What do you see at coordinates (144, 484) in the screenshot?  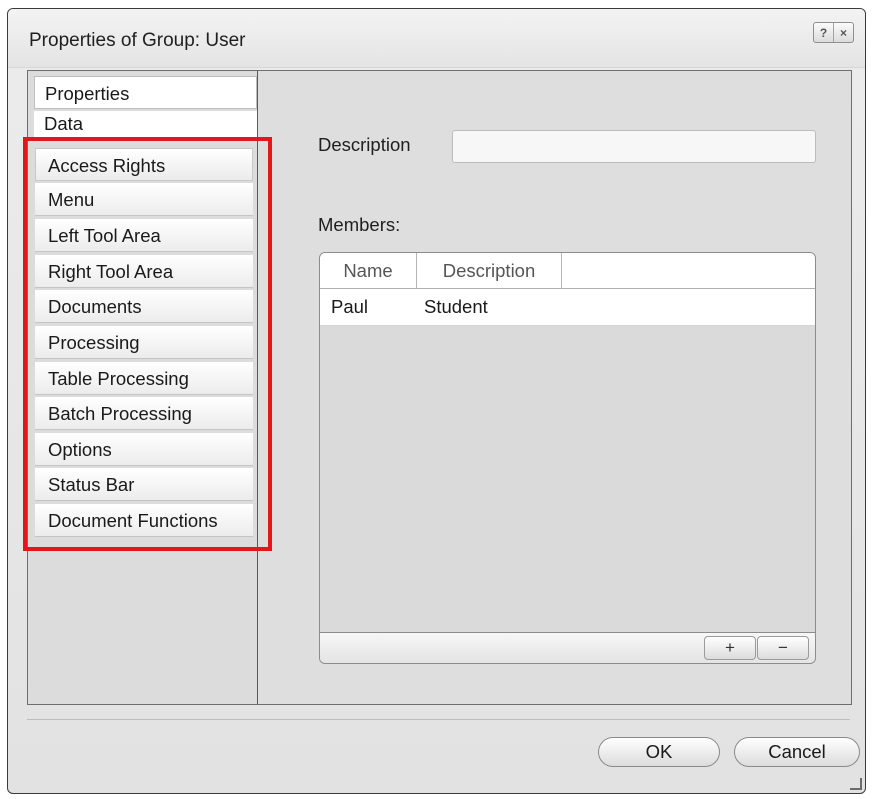 I see `sidebar-item-status-bar: Status Bar` at bounding box center [144, 484].